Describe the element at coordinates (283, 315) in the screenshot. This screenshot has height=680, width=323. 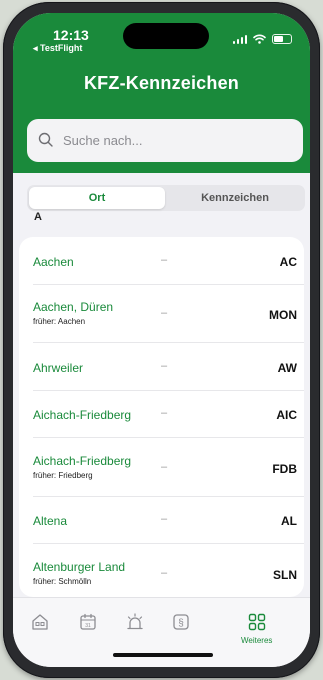
I see `plate-code: MON` at that location.